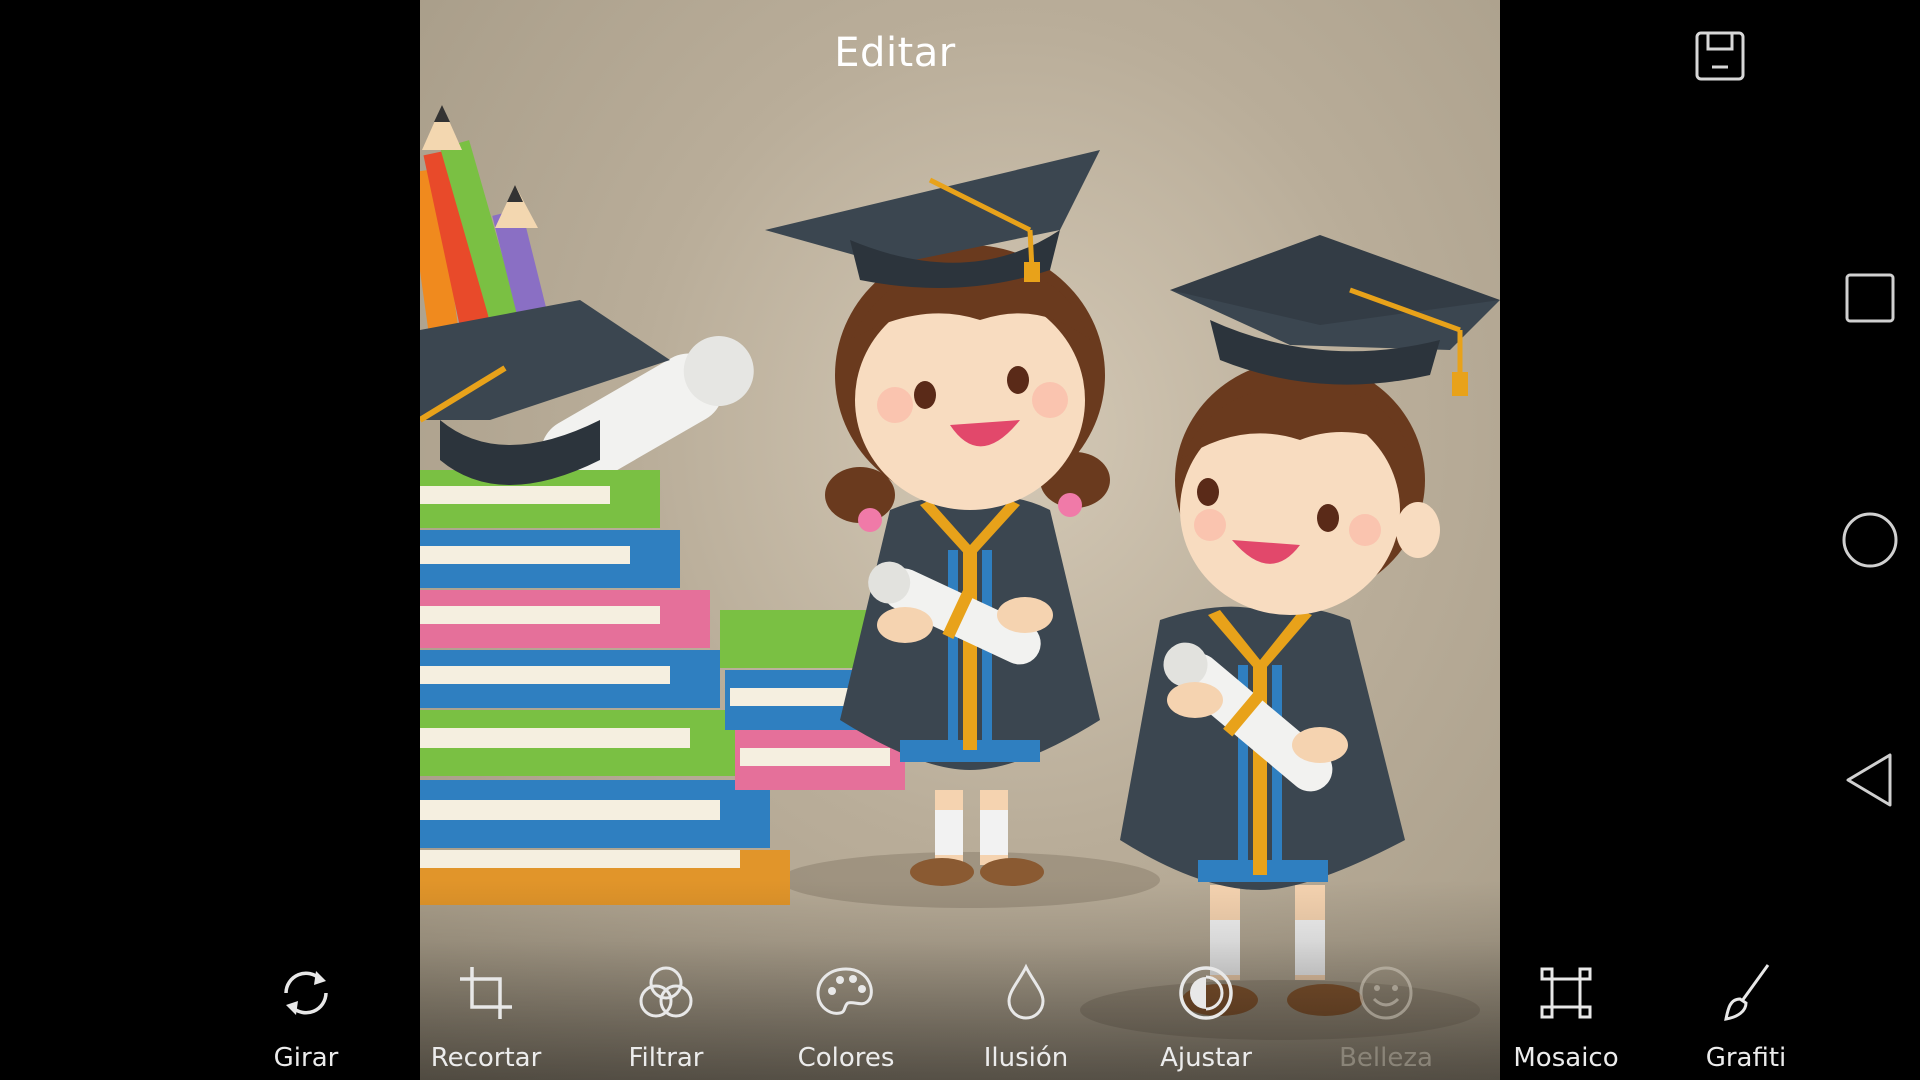 Image resolution: width=1920 pixels, height=1080 pixels. I want to click on home-button, so click(1870, 540).